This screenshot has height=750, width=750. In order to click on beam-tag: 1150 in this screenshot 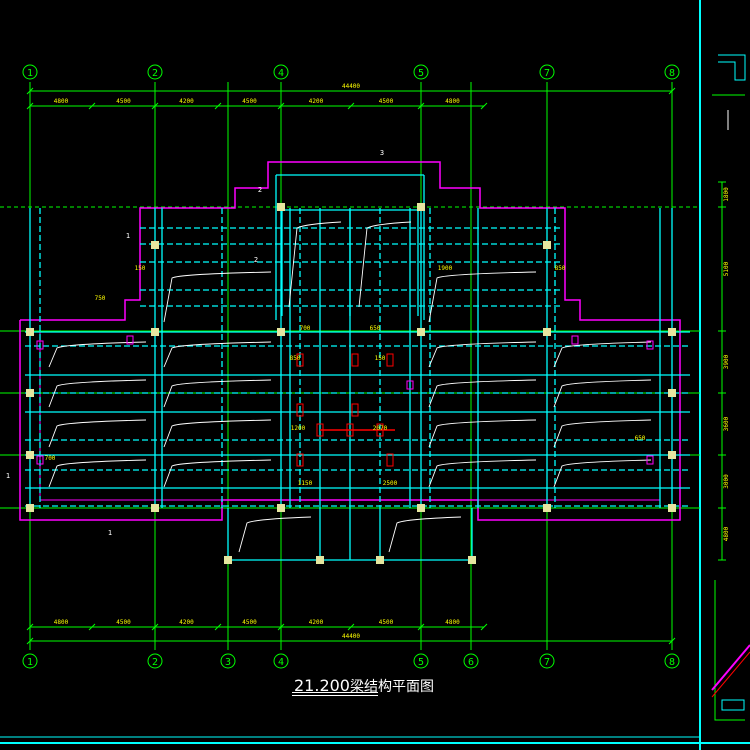, I will do `click(305, 483)`.